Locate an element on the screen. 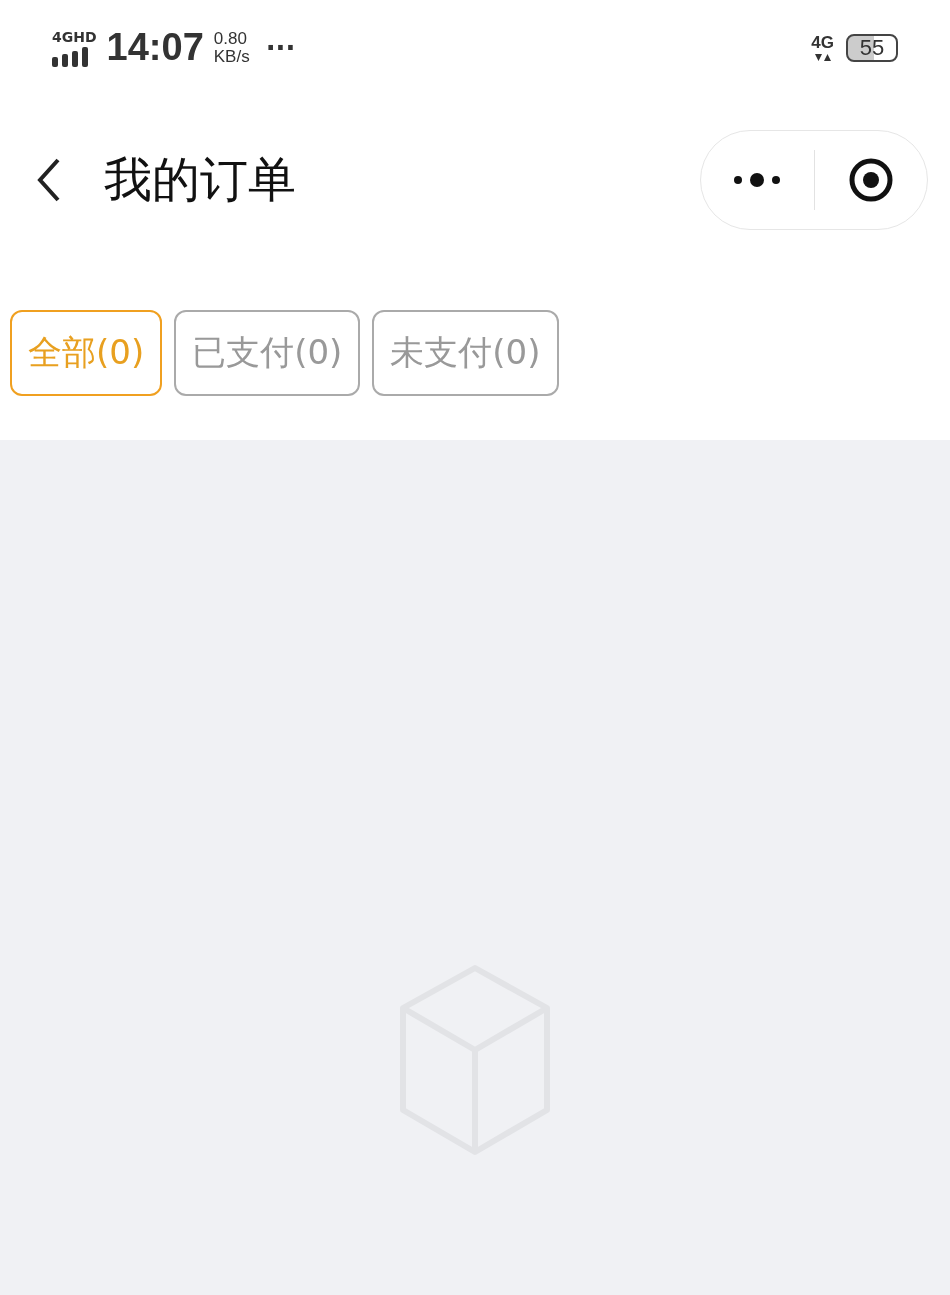 This screenshot has width=950, height=1295. speed-unit: KB/s is located at coordinates (231, 56).